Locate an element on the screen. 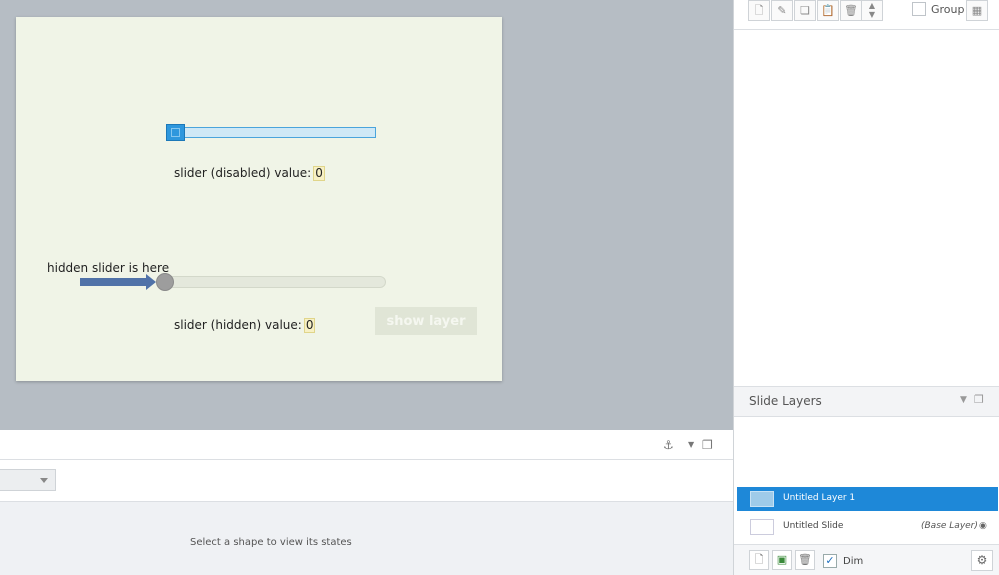  delete-layer-icon: 🗑 is located at coordinates (805, 560).